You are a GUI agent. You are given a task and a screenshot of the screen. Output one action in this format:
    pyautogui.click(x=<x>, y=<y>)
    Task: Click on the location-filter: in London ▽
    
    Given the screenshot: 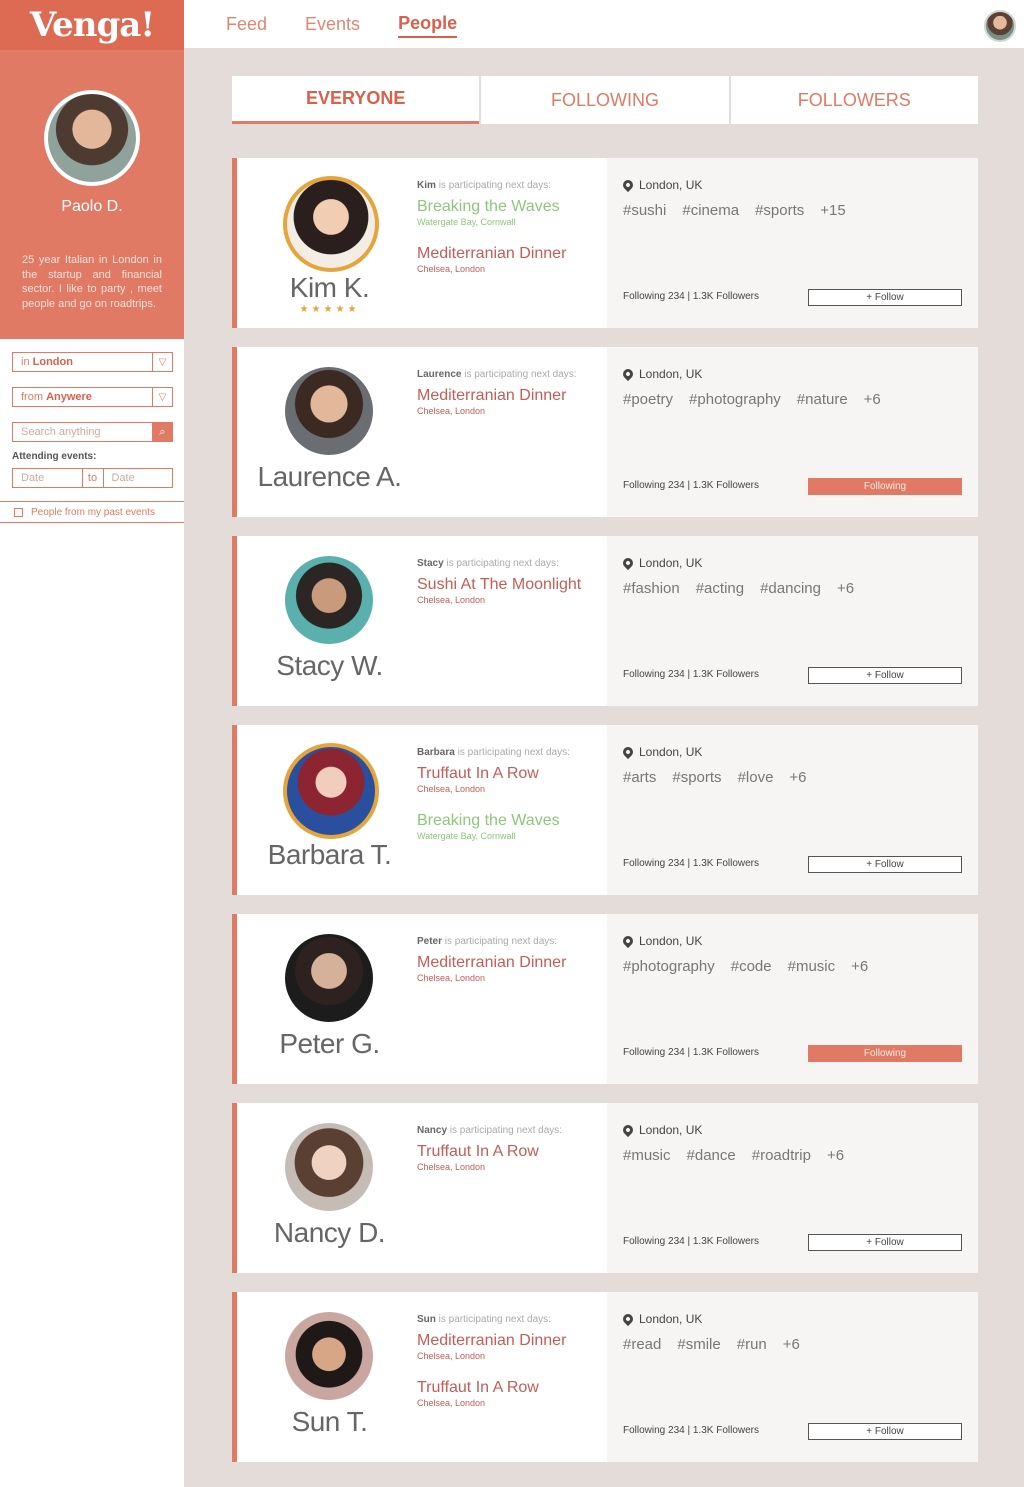 What is the action you would take?
    pyautogui.click(x=92, y=362)
    